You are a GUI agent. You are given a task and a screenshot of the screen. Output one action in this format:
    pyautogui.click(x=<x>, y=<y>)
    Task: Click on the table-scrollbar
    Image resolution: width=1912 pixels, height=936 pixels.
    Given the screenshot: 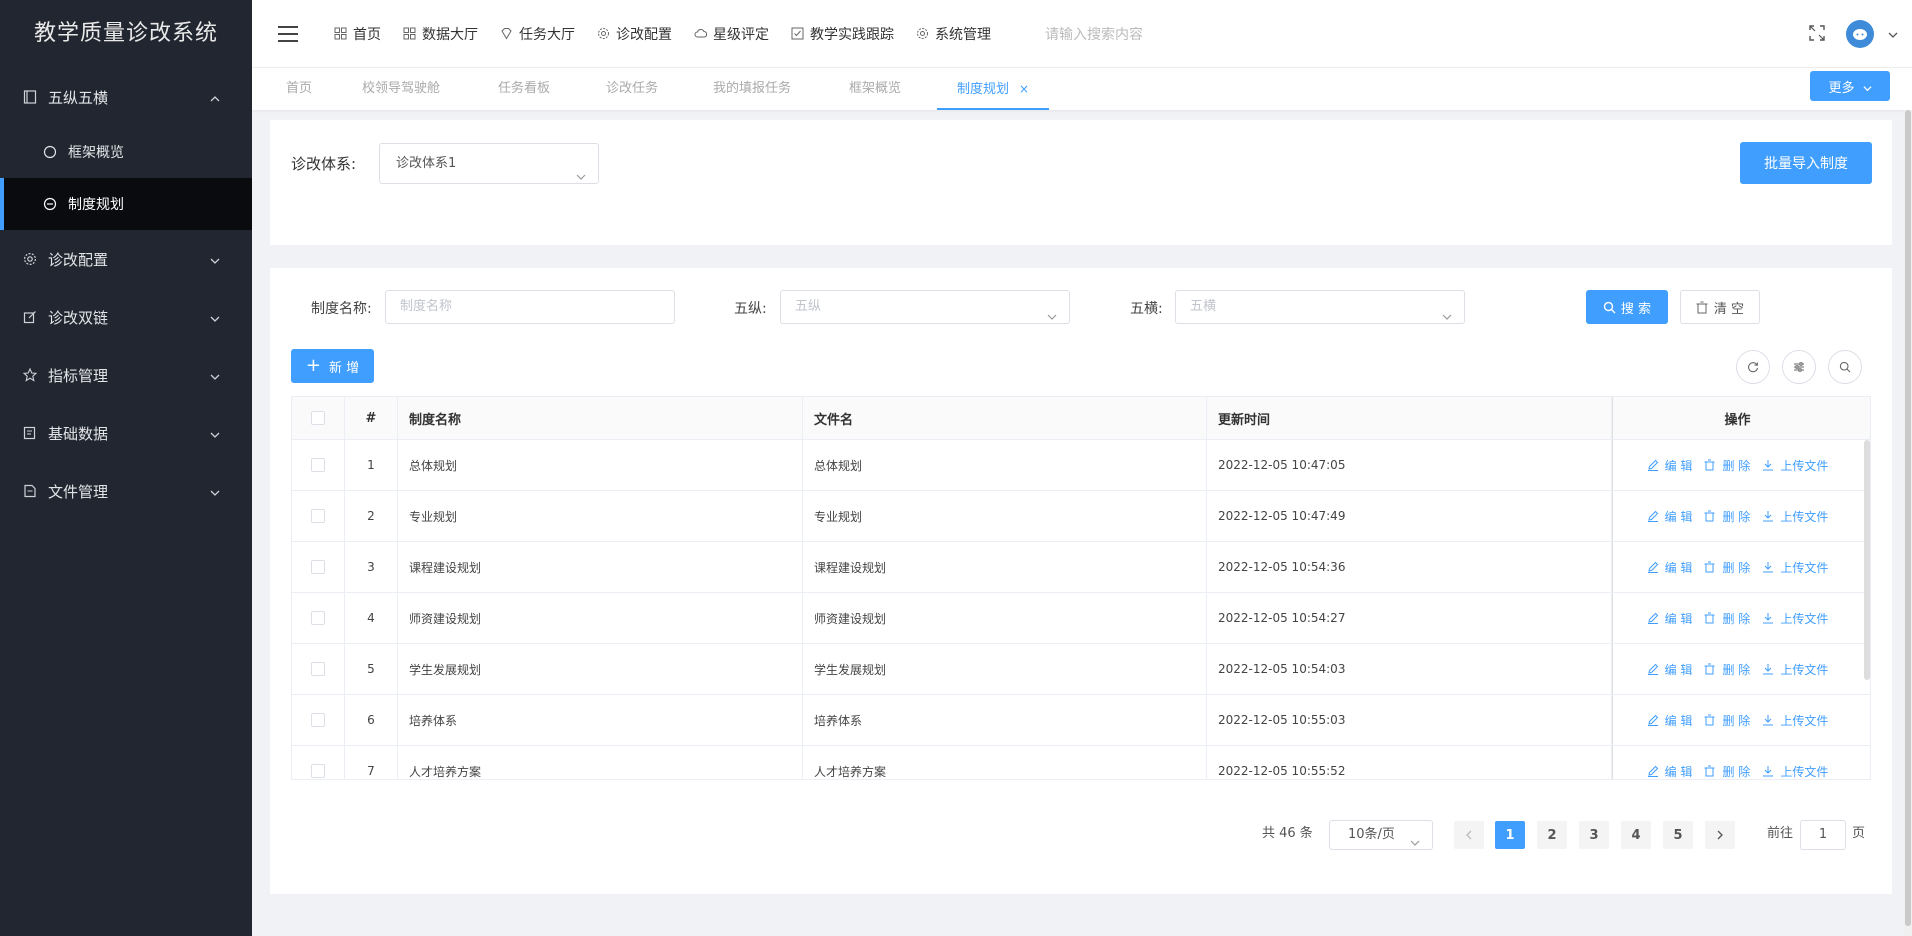 What is the action you would take?
    pyautogui.click(x=1867, y=560)
    